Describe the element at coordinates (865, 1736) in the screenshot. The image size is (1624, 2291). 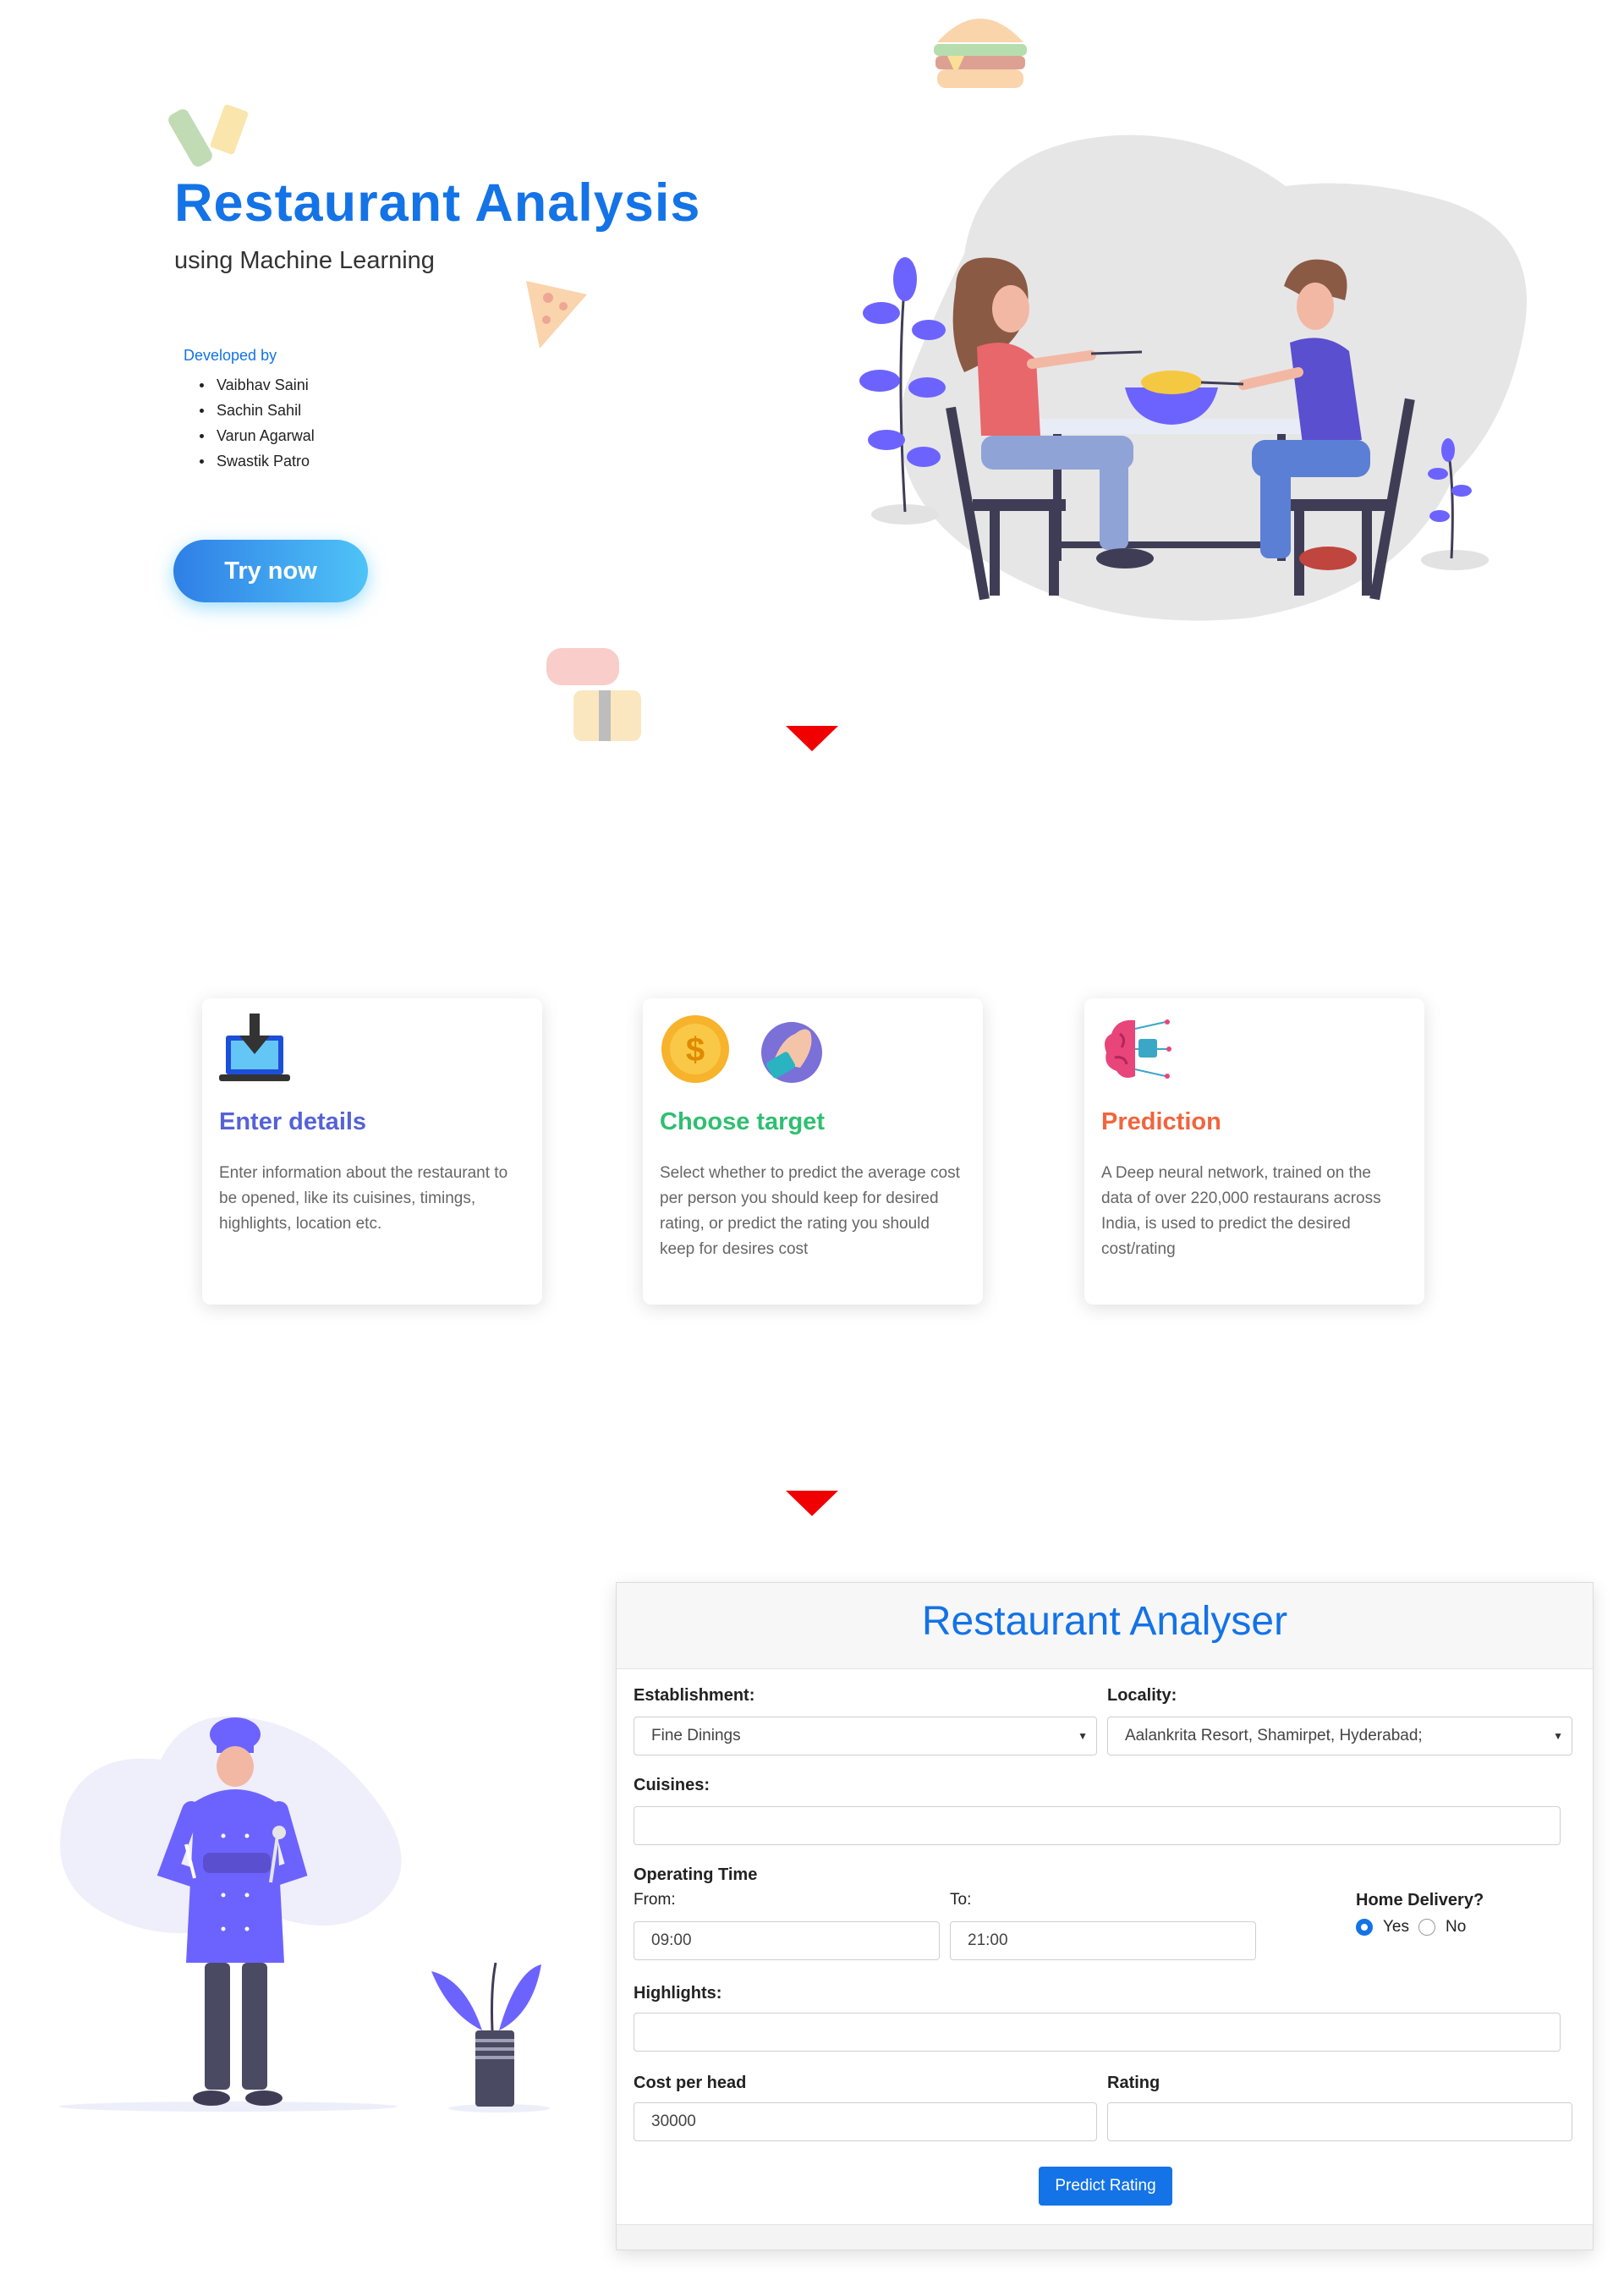
I see `establishment-select: Fine Dinings ▼` at that location.